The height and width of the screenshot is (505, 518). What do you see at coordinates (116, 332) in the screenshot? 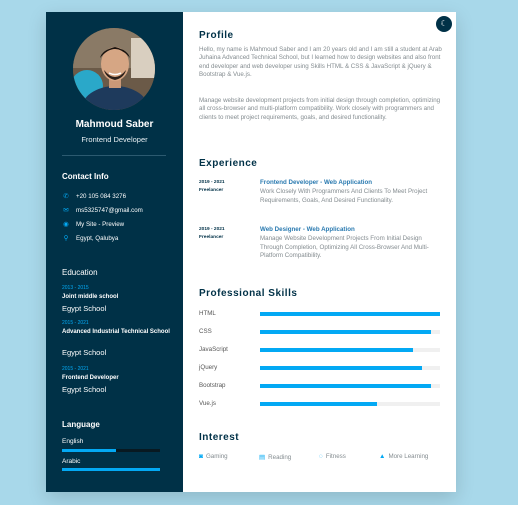
I see `education-degree: Advanced Industrial Technical School` at bounding box center [116, 332].